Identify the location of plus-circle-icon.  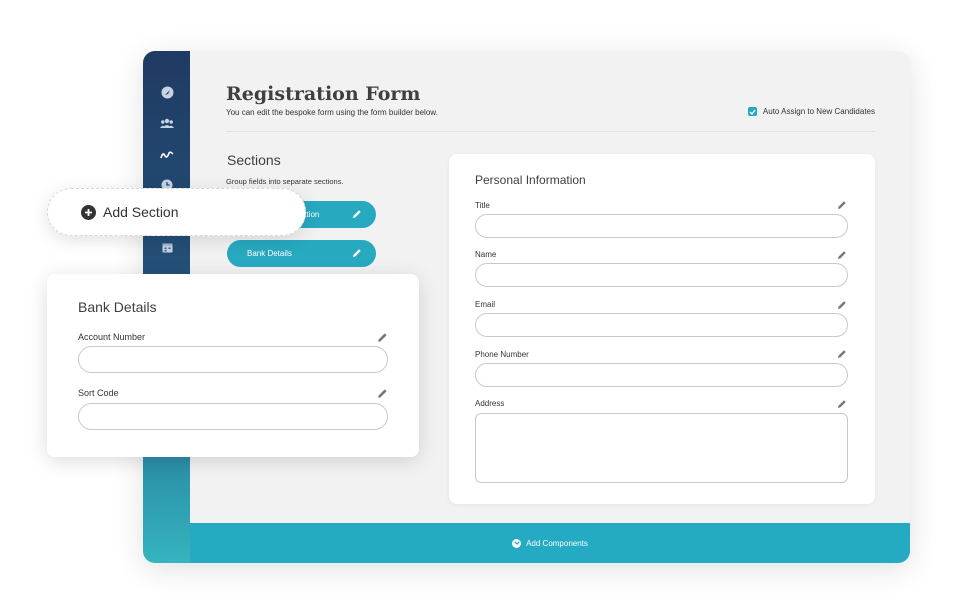
(88, 212).